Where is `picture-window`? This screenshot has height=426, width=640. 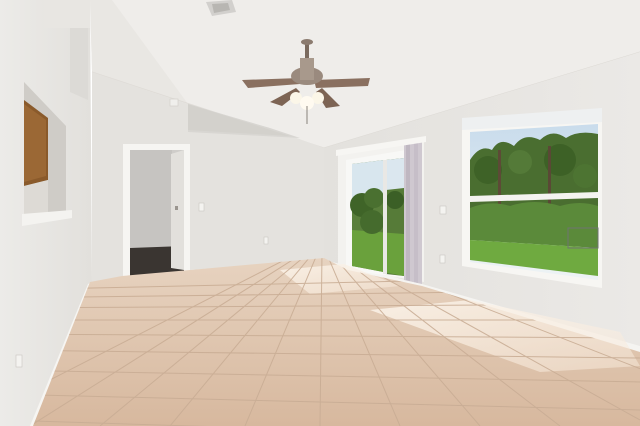
picture-window is located at coordinates (532, 198).